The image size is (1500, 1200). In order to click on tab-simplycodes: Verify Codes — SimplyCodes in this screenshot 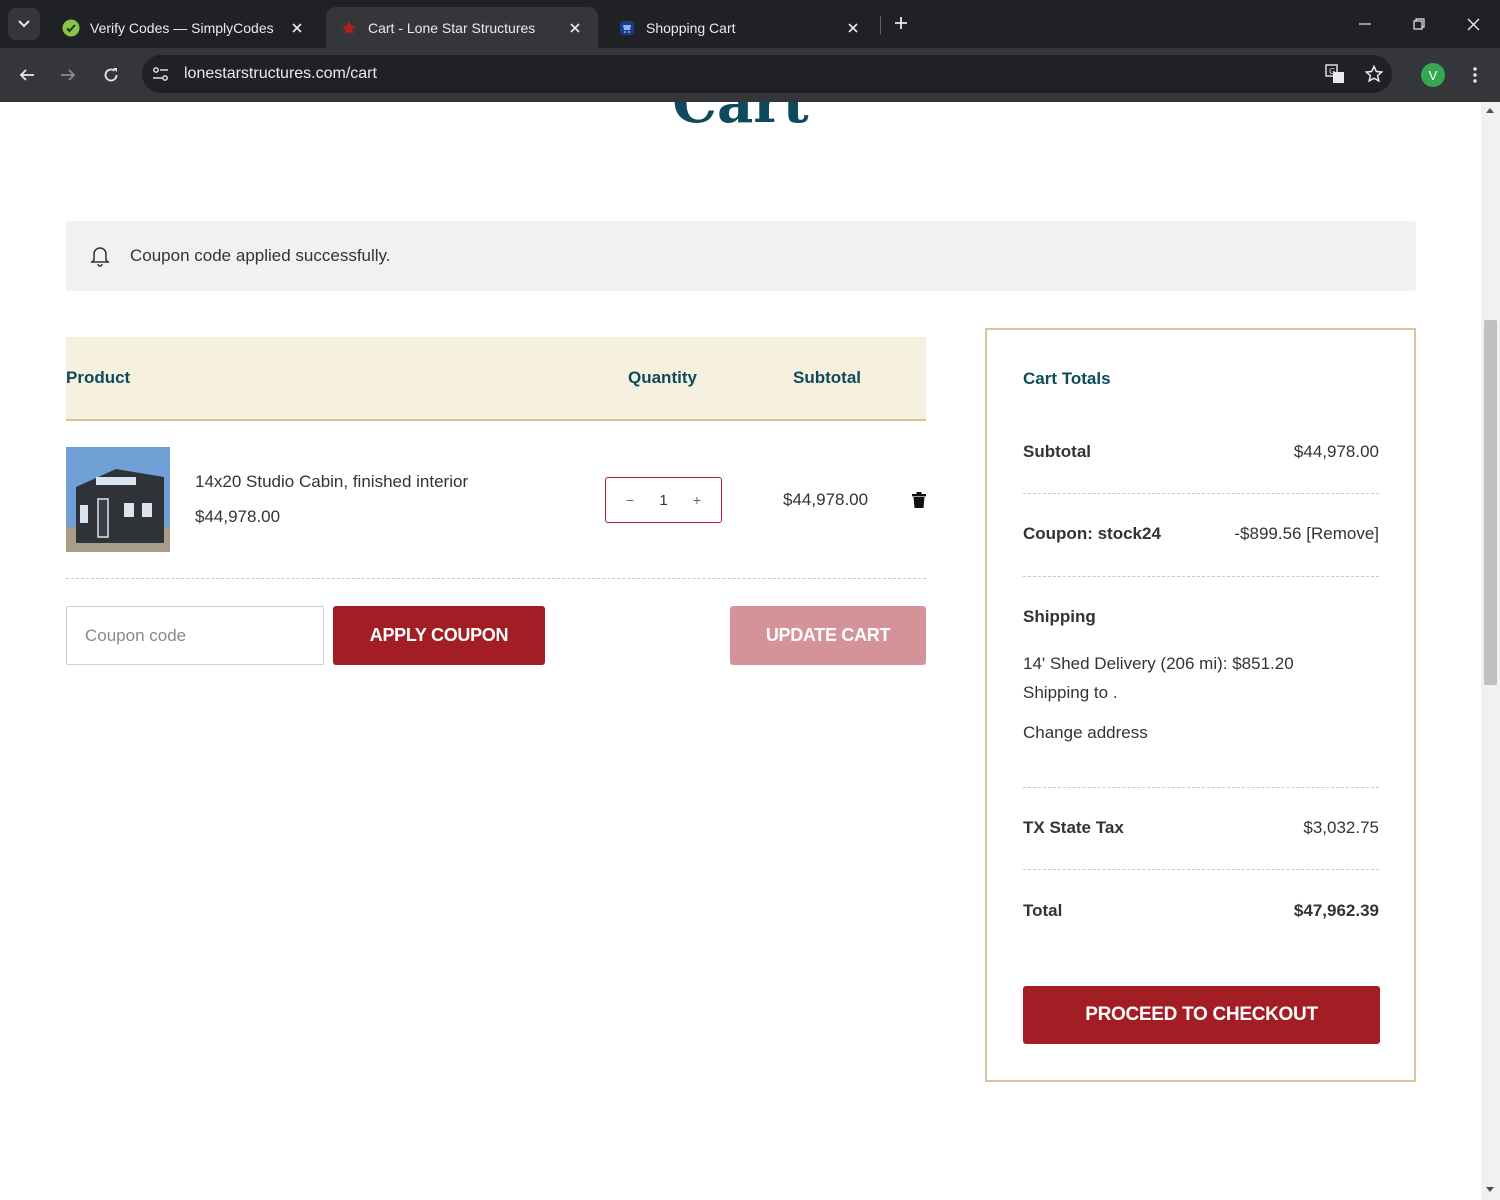, I will do `click(184, 27)`.